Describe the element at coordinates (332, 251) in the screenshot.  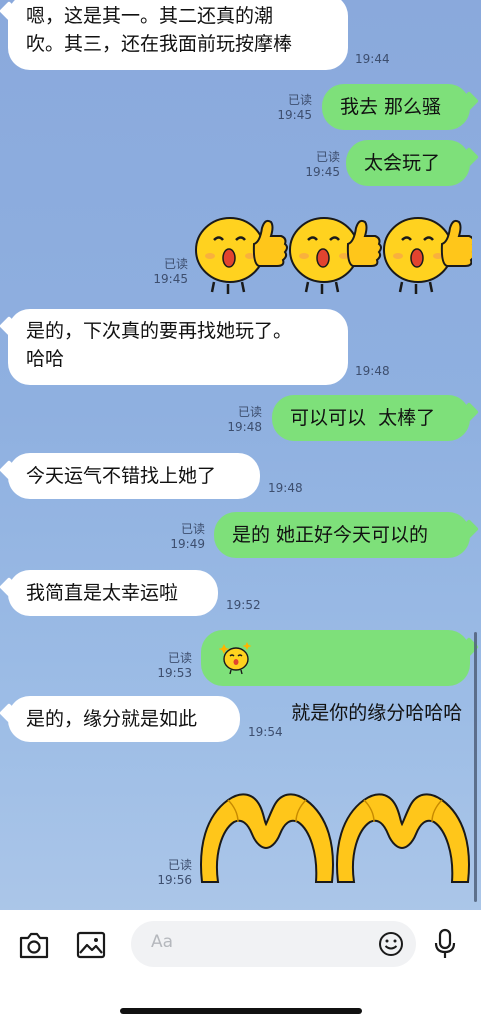
I see `chick-thumbs-up-sticker` at that location.